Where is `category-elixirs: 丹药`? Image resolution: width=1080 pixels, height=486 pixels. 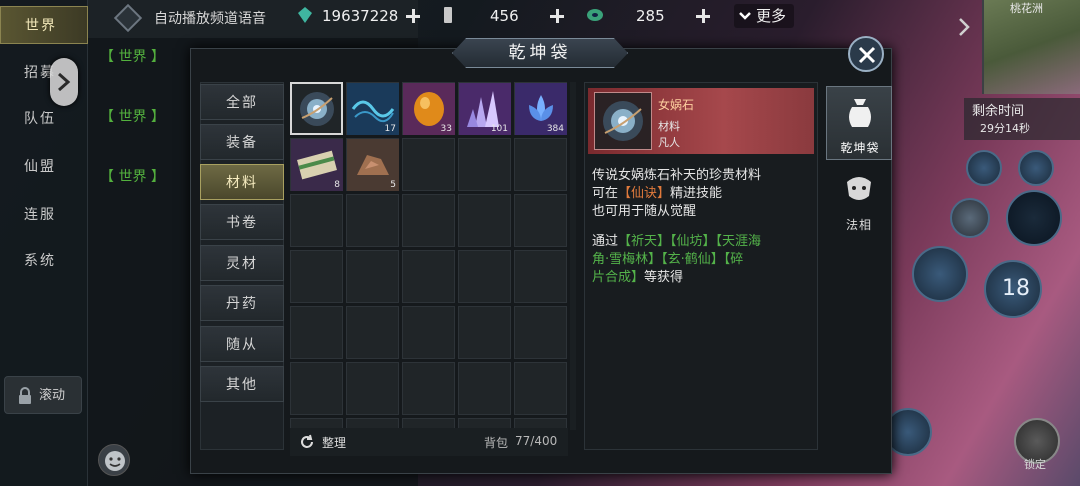
category-elixirs: 丹药 is located at coordinates (242, 303).